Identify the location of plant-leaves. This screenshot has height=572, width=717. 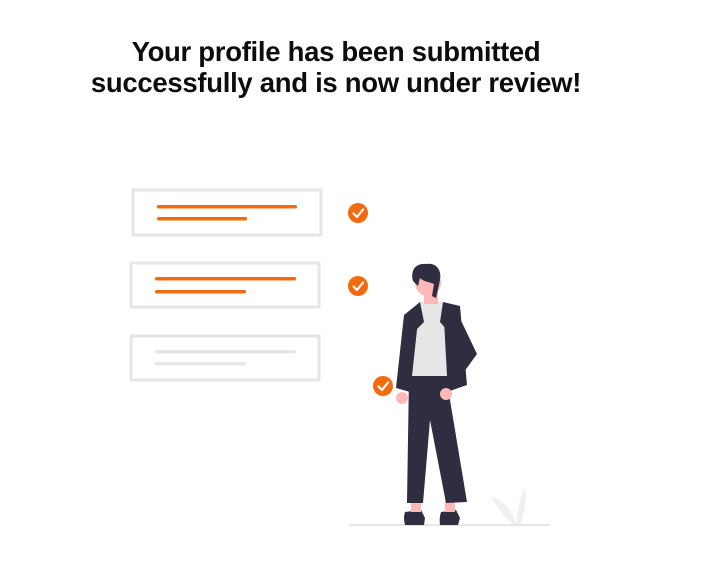
(508, 506).